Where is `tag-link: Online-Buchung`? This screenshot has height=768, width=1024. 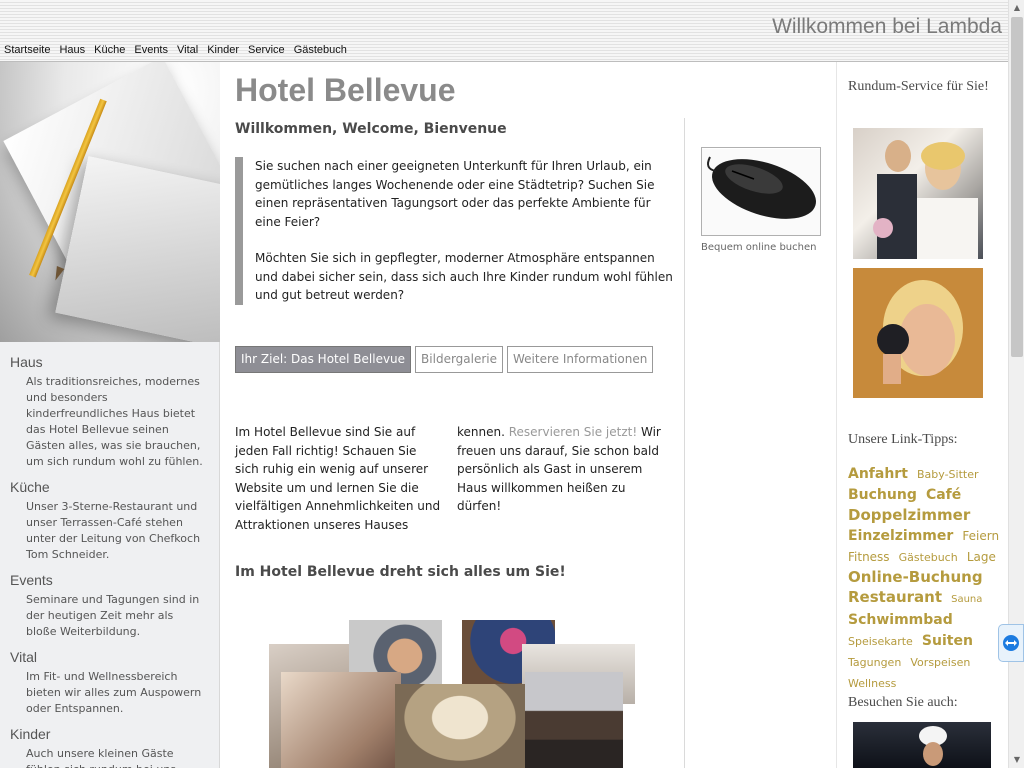 tag-link: Online-Buchung is located at coordinates (915, 577).